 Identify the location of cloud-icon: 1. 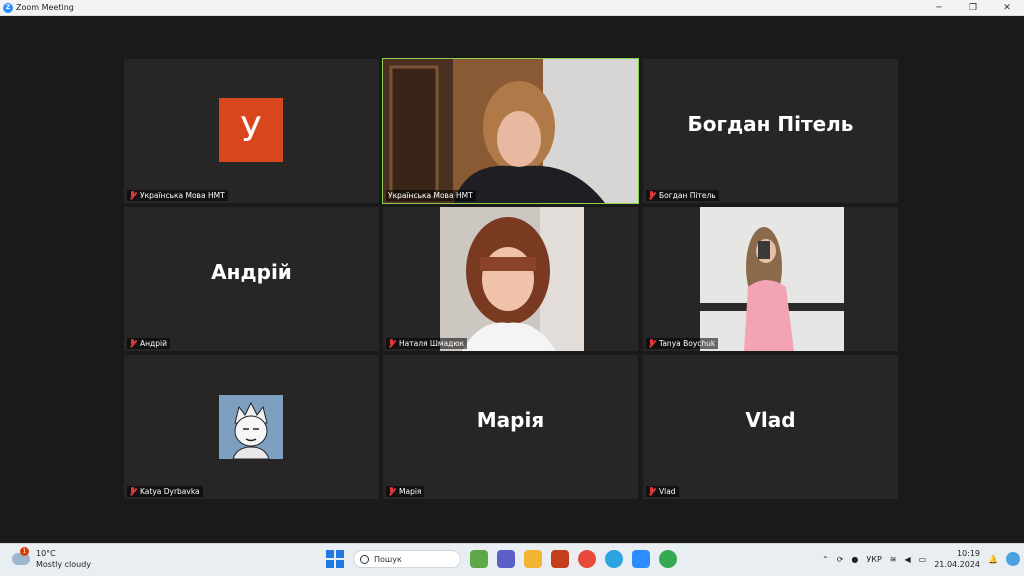
(21, 556).